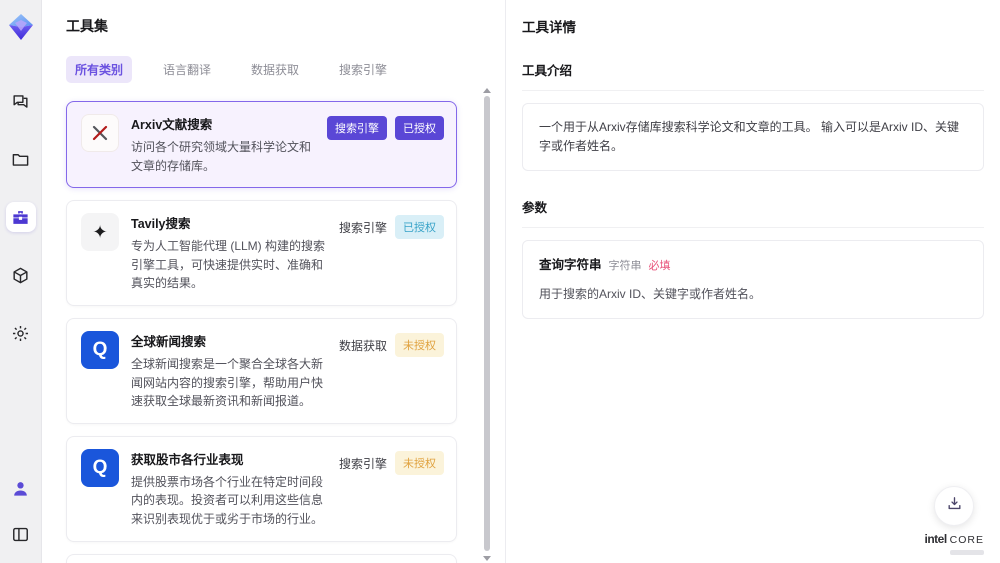 The width and height of the screenshot is (1000, 563). Describe the element at coordinates (169, 341) in the screenshot. I see `tool-title: 全球新闻搜索` at that location.